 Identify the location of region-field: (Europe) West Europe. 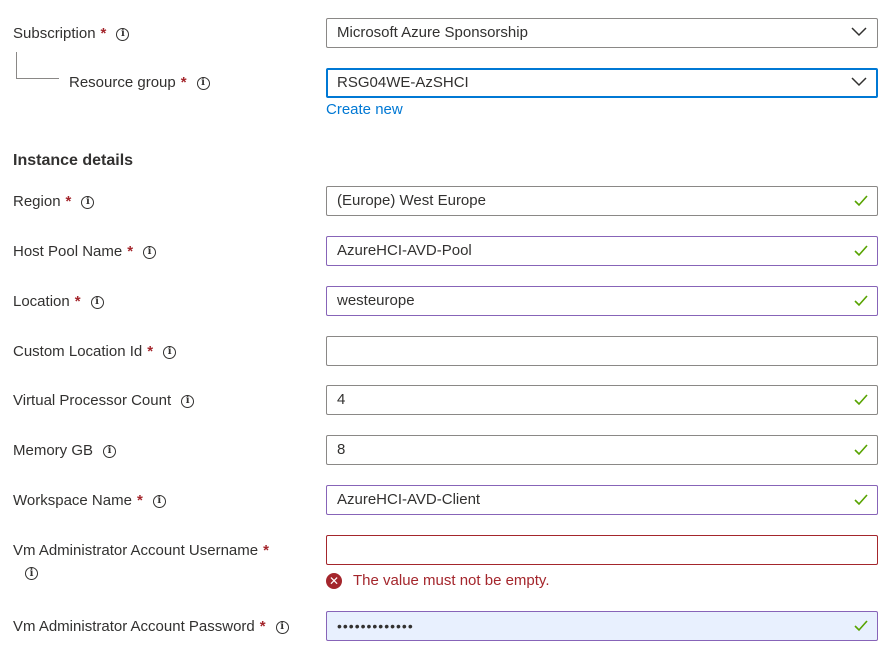
(602, 201).